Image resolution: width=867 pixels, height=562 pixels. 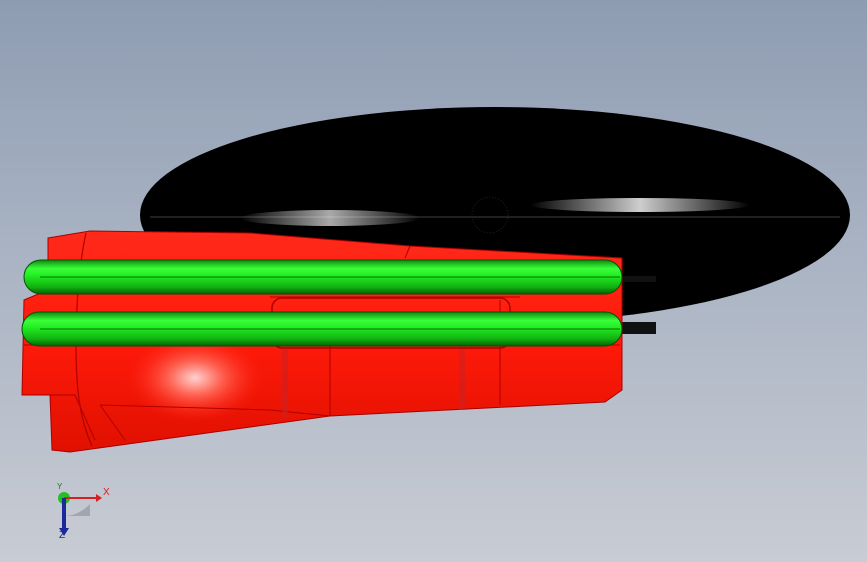 I want to click on z-axis-label: Z, so click(x=62, y=535).